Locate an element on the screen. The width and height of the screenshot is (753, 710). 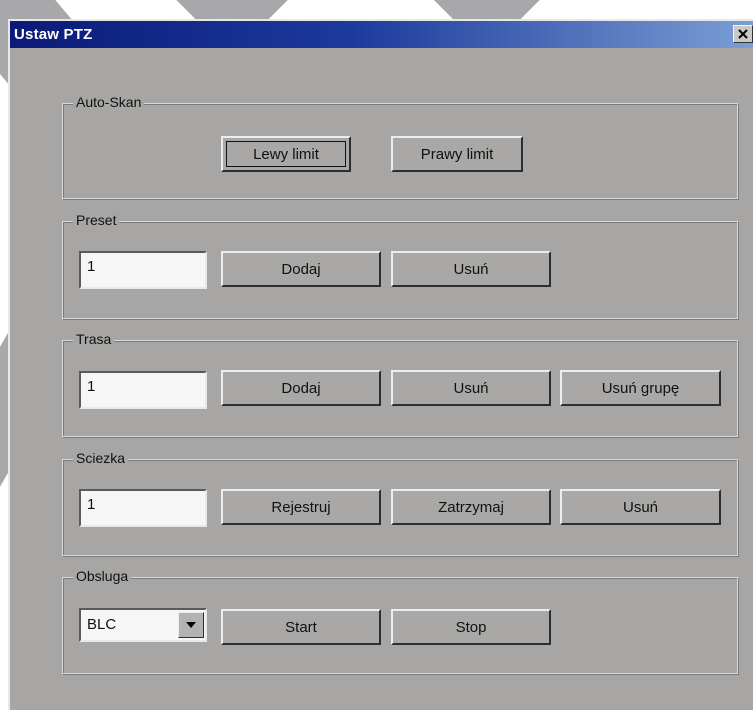
close-button is located at coordinates (743, 34).